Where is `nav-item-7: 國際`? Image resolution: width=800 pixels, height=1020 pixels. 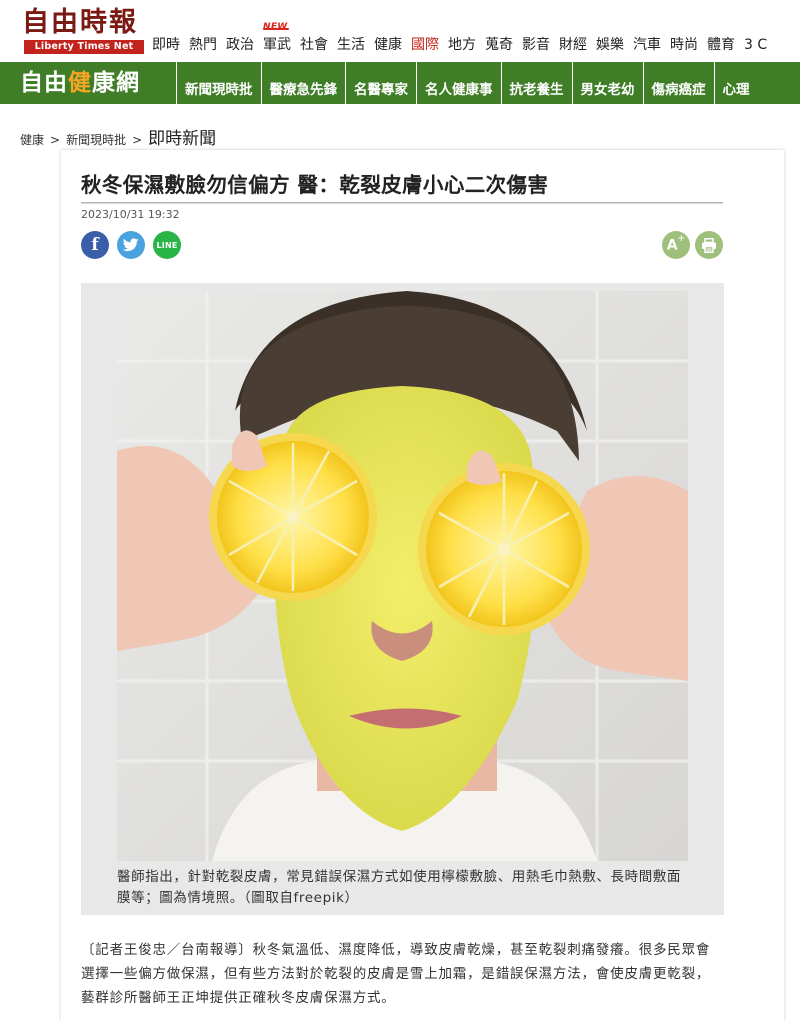 nav-item-7: 國際 is located at coordinates (425, 46).